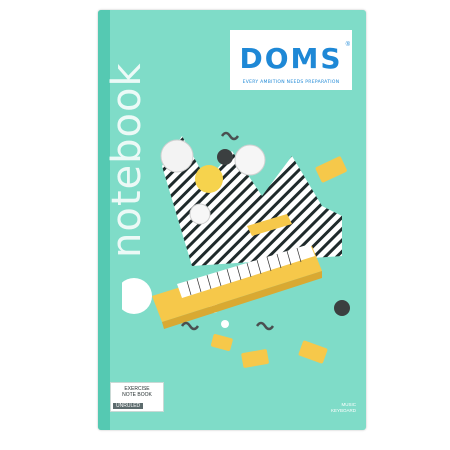 This screenshot has height=450, width=450. Describe the element at coordinates (209, 179) in the screenshot. I see `yellow-ball` at that location.